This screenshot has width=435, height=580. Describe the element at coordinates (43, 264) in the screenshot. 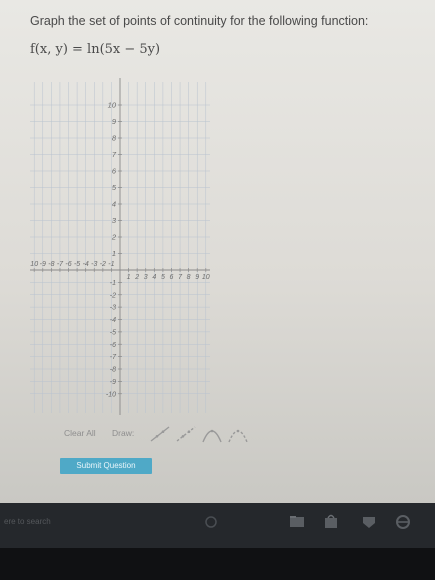

I see `x-tick-label: -9` at that location.